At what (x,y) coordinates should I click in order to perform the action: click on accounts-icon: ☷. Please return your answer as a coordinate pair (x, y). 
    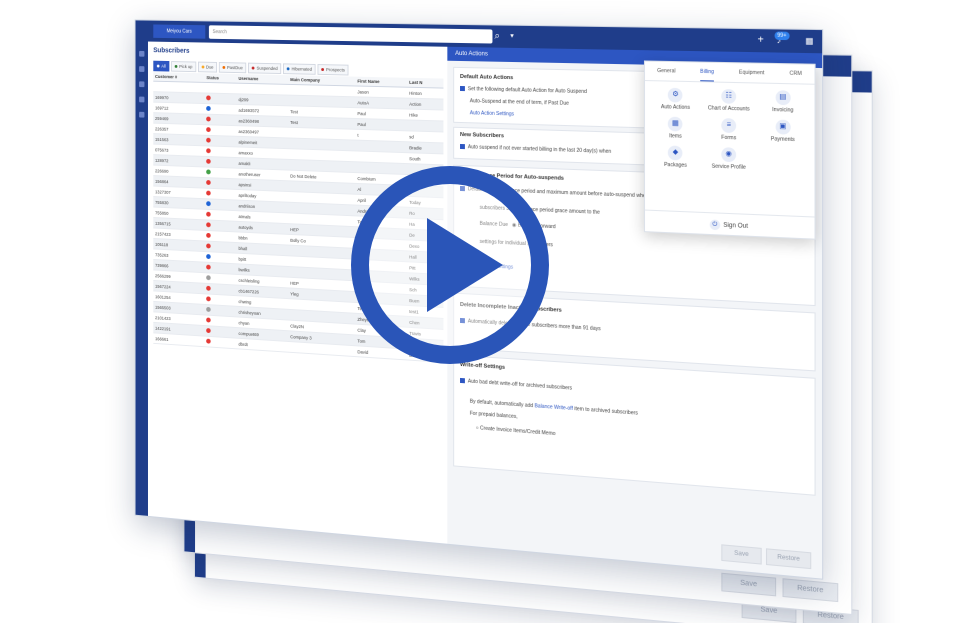
    Looking at the image, I should click on (729, 96).